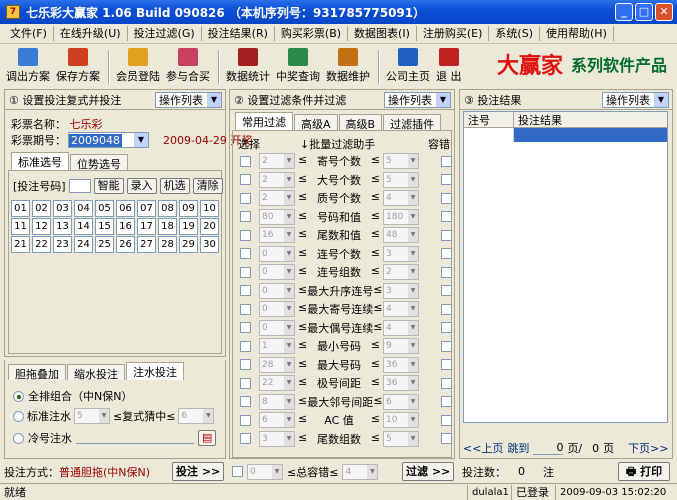  What do you see at coordinates (41, 208) in the screenshot?
I see `number-cell: 02` at bounding box center [41, 208].